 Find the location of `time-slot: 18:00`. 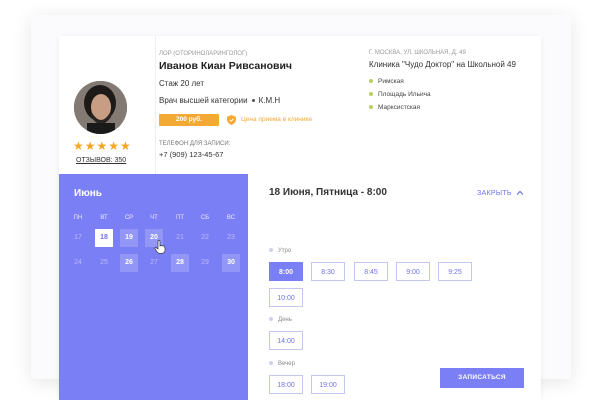

time-slot: 18:00 is located at coordinates (286, 384).